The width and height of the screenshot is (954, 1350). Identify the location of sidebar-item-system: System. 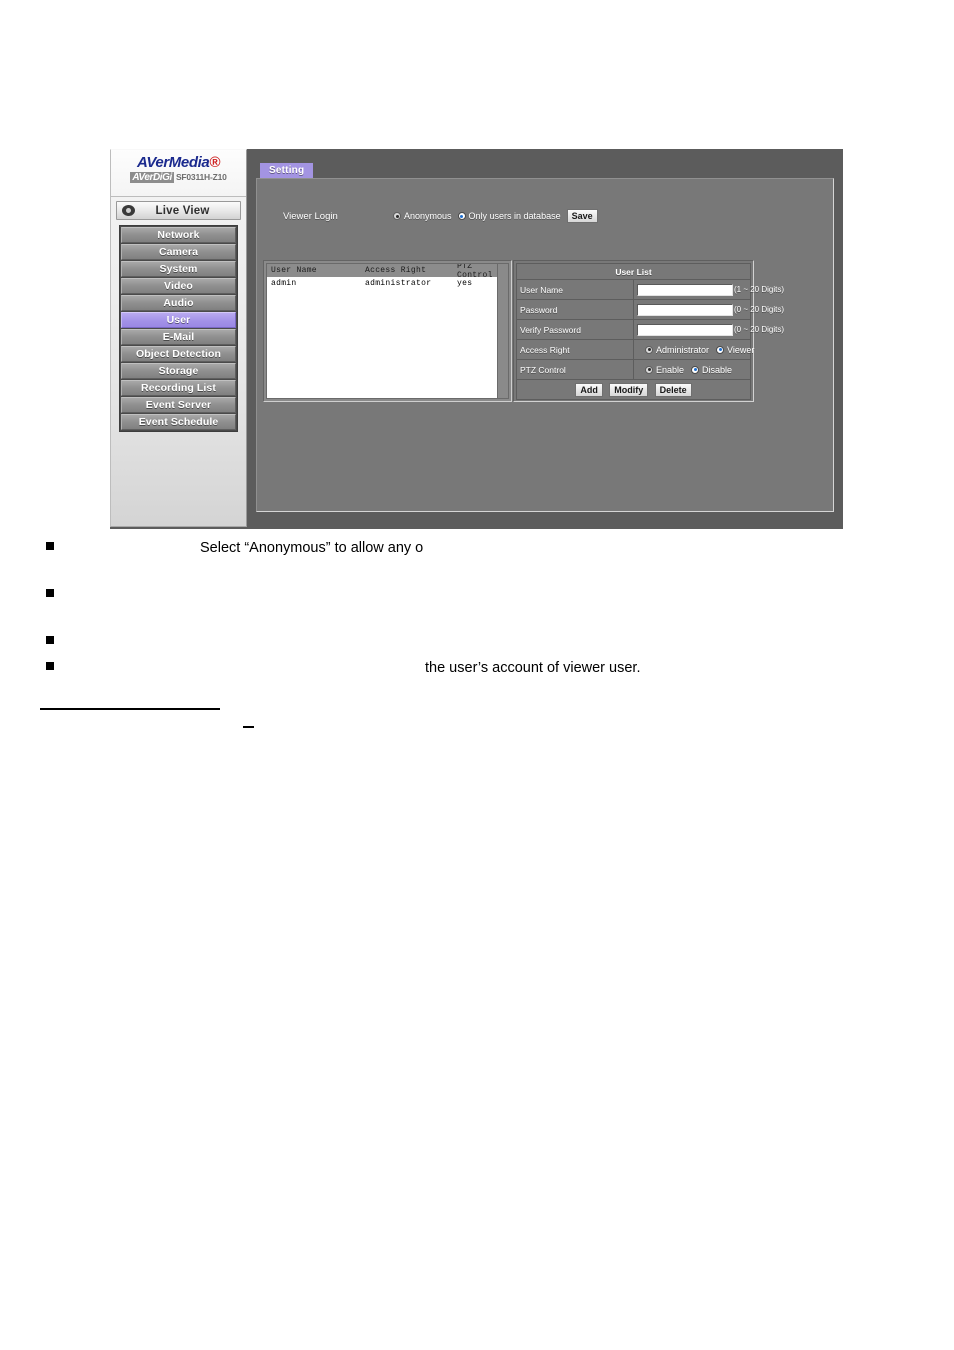
(178, 269).